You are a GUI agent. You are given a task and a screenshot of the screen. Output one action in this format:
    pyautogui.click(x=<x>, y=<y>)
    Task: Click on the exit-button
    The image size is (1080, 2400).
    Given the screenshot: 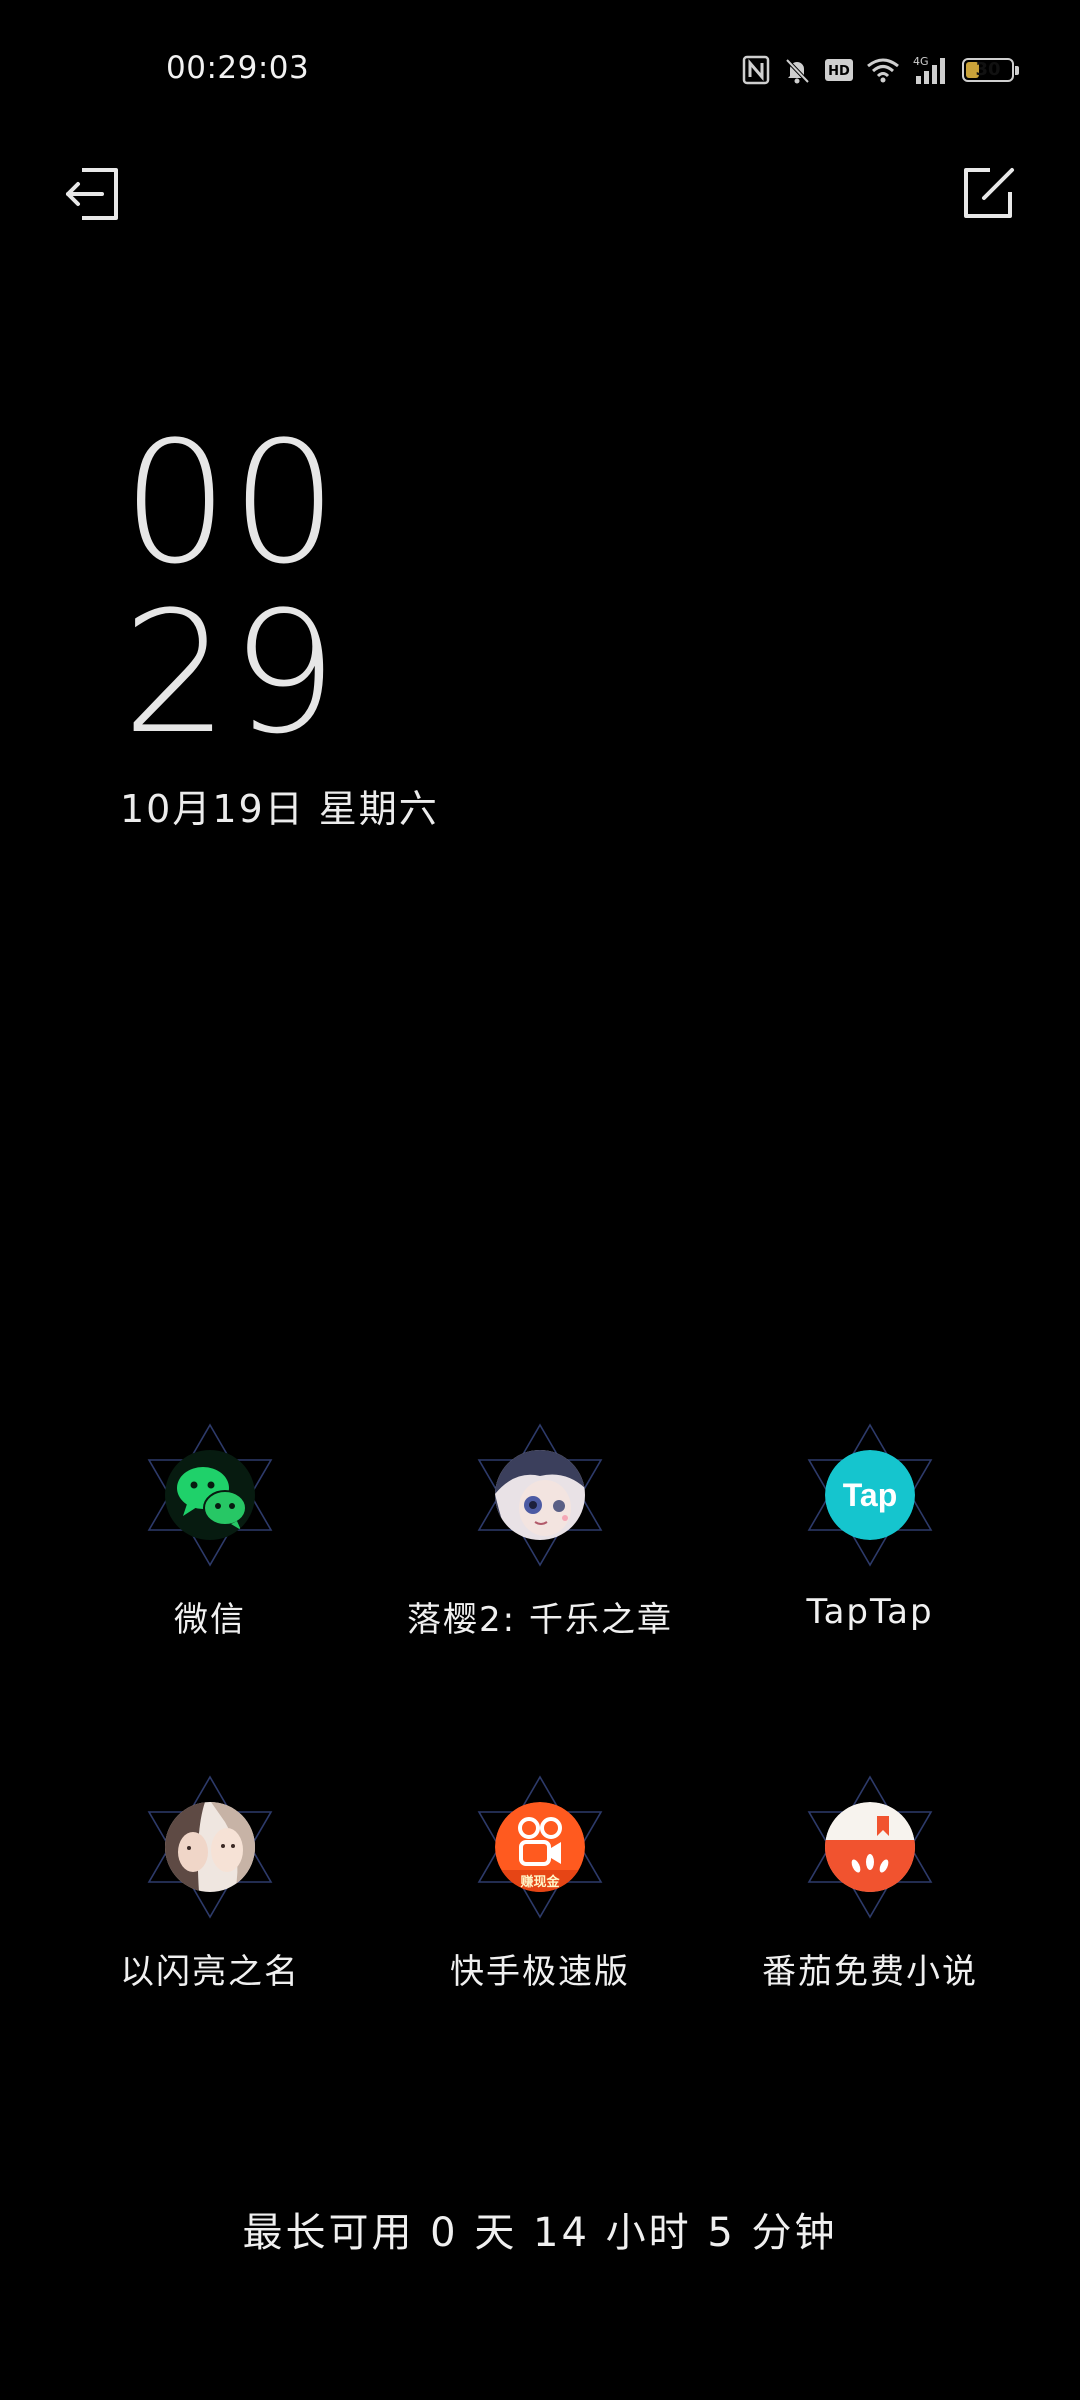 What is the action you would take?
    pyautogui.click(x=92, y=194)
    